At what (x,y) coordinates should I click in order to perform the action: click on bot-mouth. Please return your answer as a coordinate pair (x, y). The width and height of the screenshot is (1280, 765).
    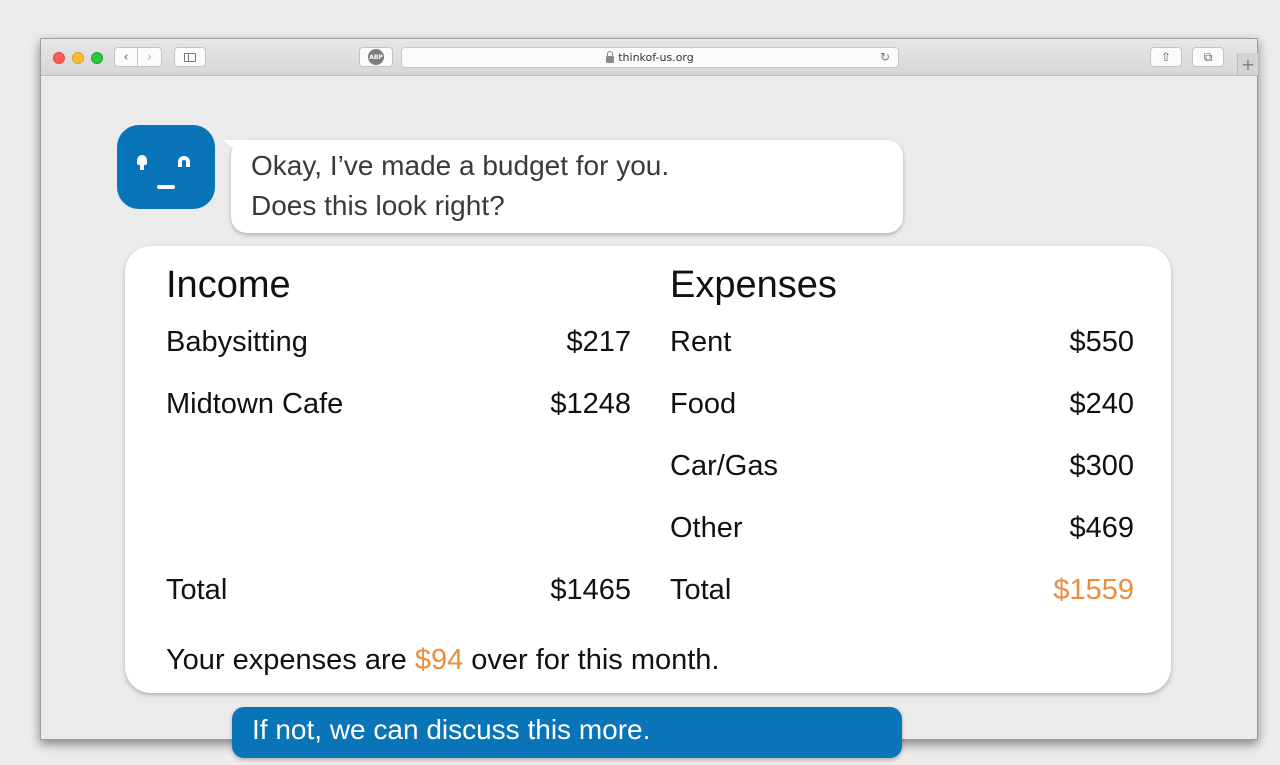
    Looking at the image, I should click on (166, 187).